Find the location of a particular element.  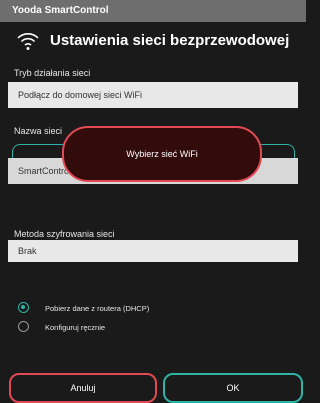

network-name-value: SmartControl is located at coordinates (45, 171).